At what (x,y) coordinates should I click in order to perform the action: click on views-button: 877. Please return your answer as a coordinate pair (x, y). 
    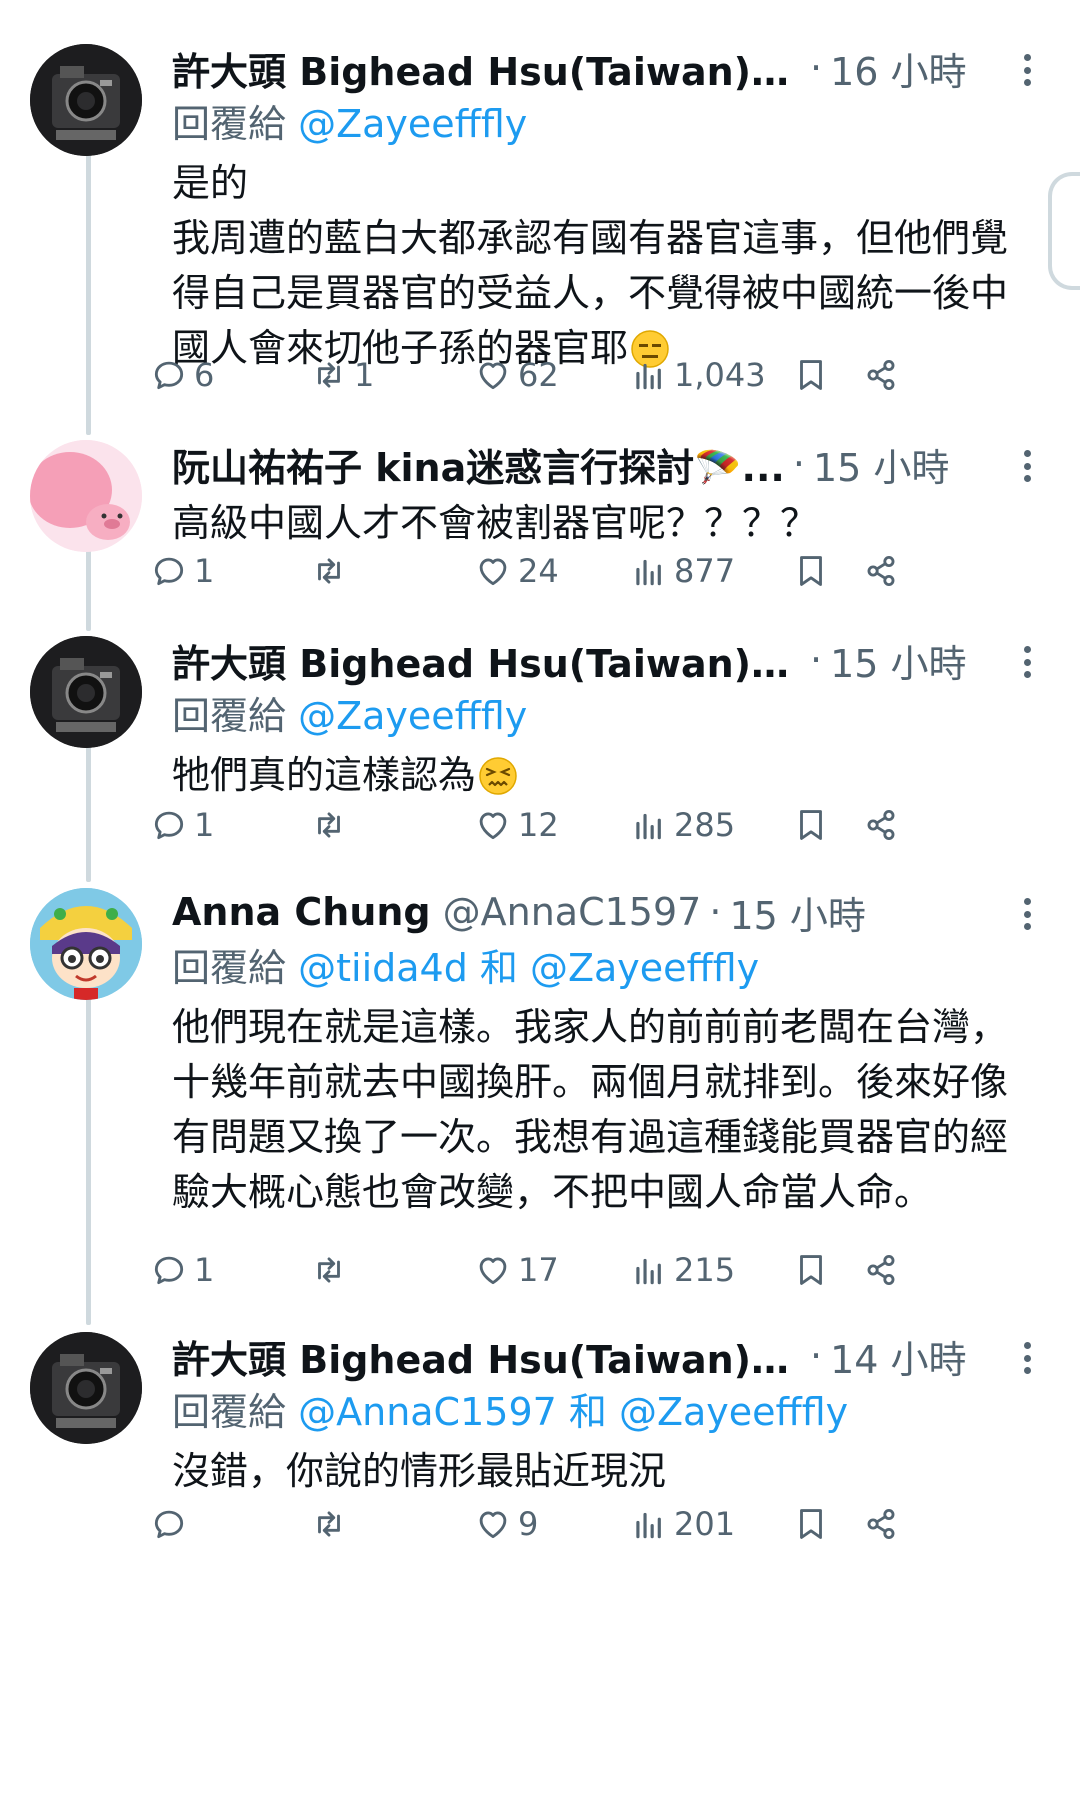
    Looking at the image, I should click on (682, 571).